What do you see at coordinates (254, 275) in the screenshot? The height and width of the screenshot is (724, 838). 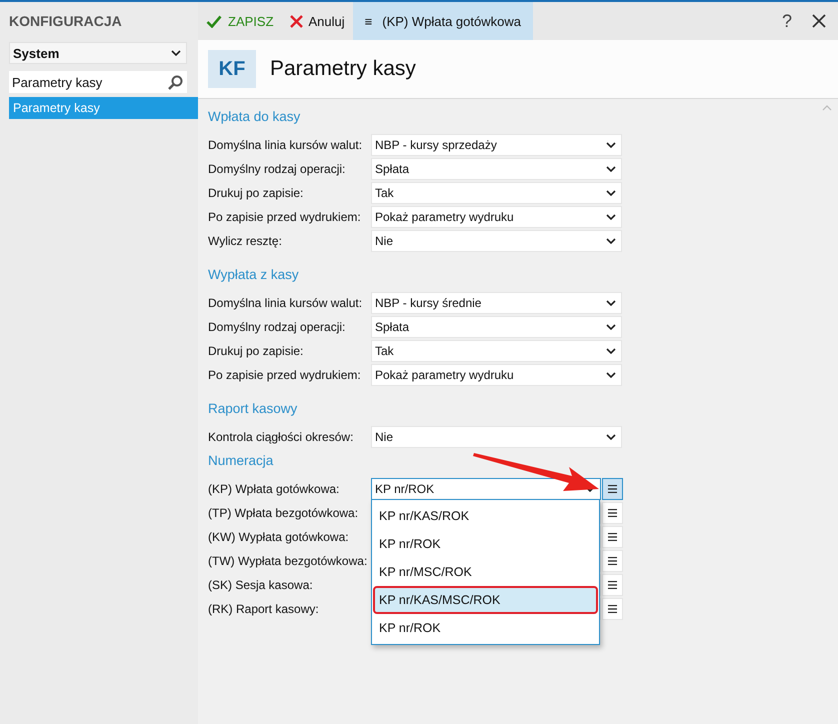 I see `section-heading: Wypłata z kasy` at bounding box center [254, 275].